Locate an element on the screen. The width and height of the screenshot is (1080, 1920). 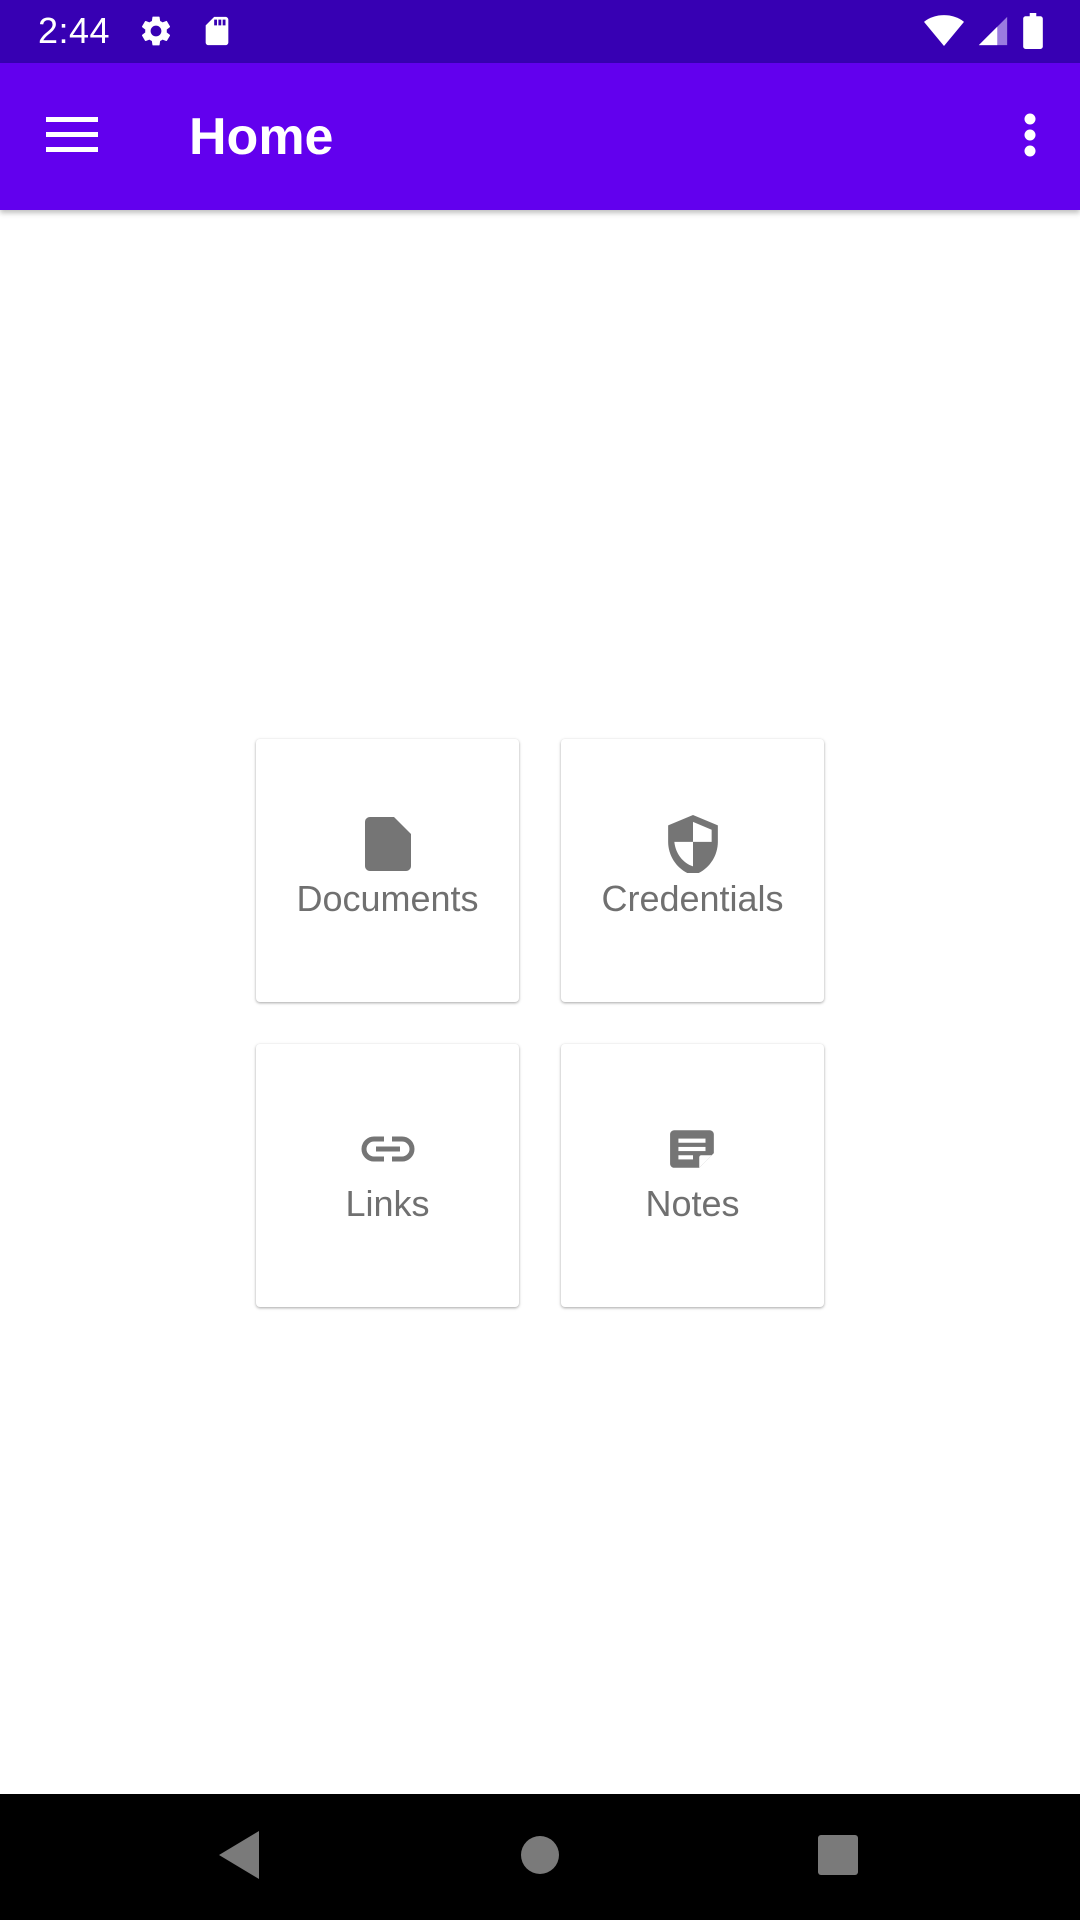
links-tile: Links is located at coordinates (387, 1175).